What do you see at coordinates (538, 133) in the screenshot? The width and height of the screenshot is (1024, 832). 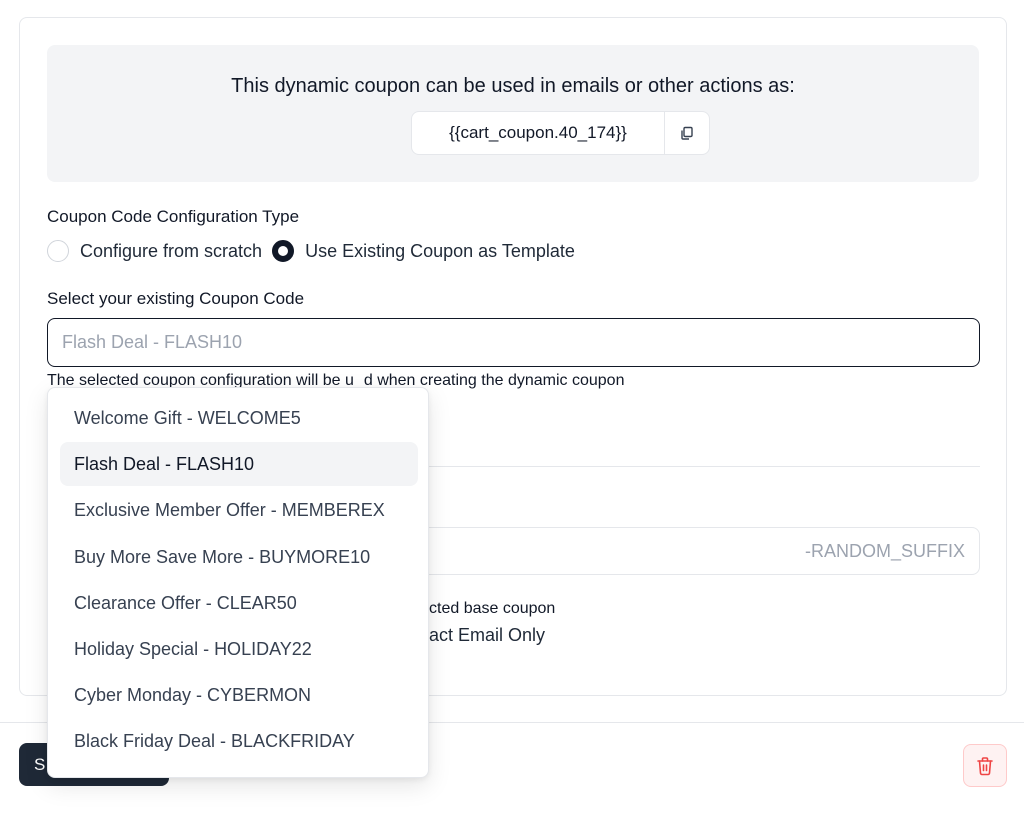 I see `coupon-token-text: {{cart_coupon.40_174}}` at bounding box center [538, 133].